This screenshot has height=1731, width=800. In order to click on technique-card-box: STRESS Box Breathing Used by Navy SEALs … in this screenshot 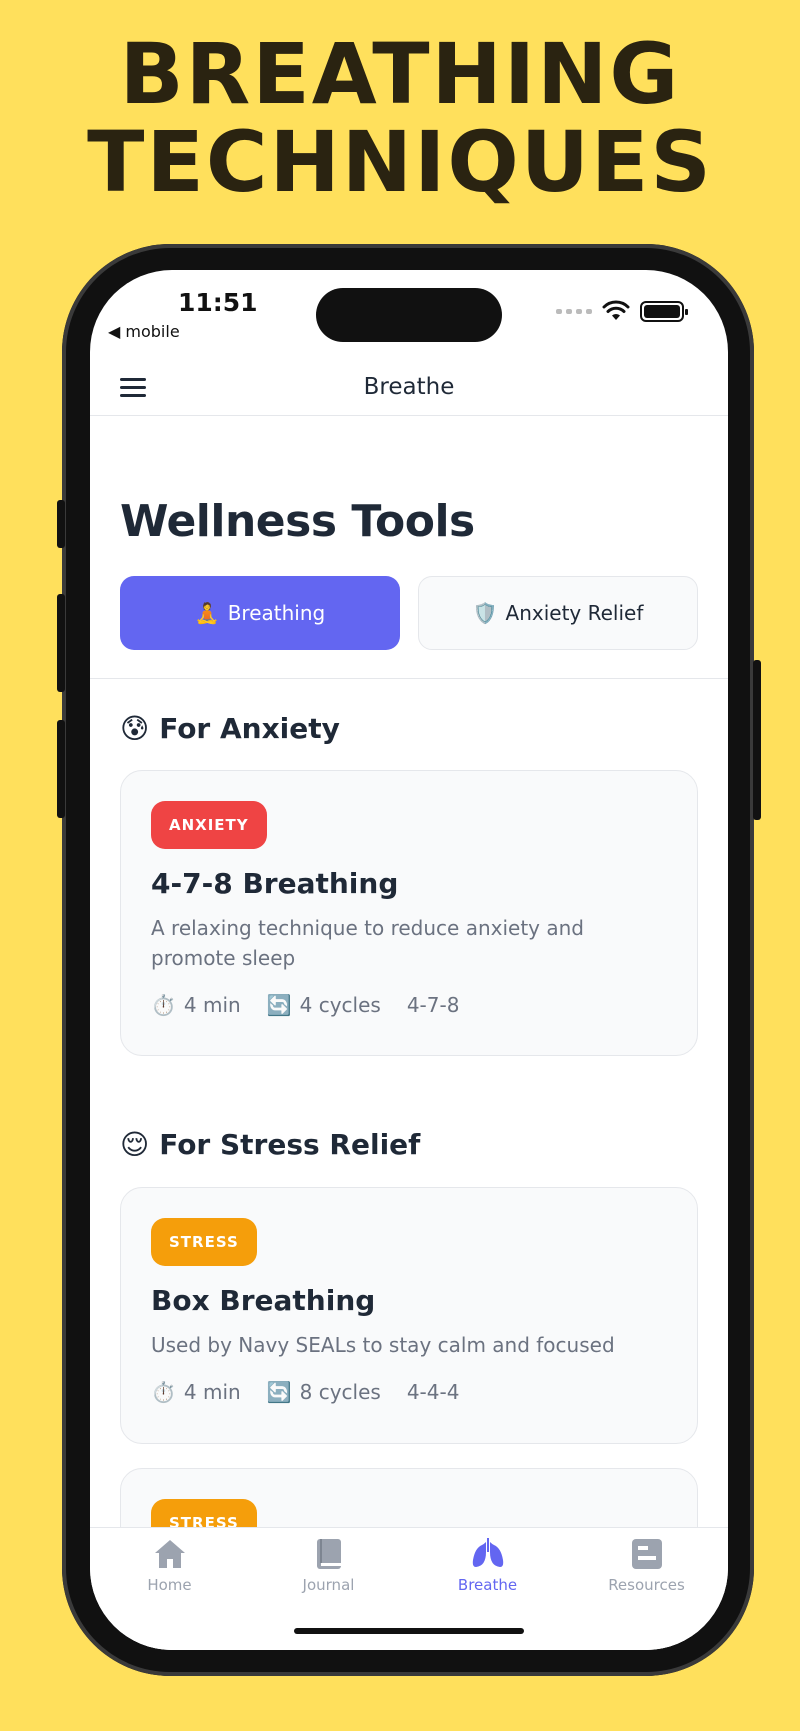, I will do `click(409, 1315)`.